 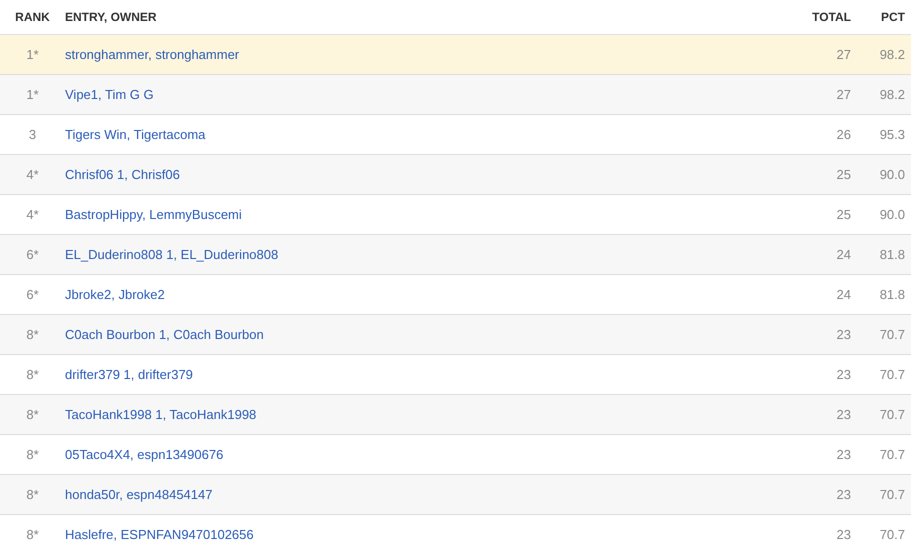 What do you see at coordinates (153, 214) in the screenshot?
I see `entry-link: BastropHippy, LemmyBuscemi` at bounding box center [153, 214].